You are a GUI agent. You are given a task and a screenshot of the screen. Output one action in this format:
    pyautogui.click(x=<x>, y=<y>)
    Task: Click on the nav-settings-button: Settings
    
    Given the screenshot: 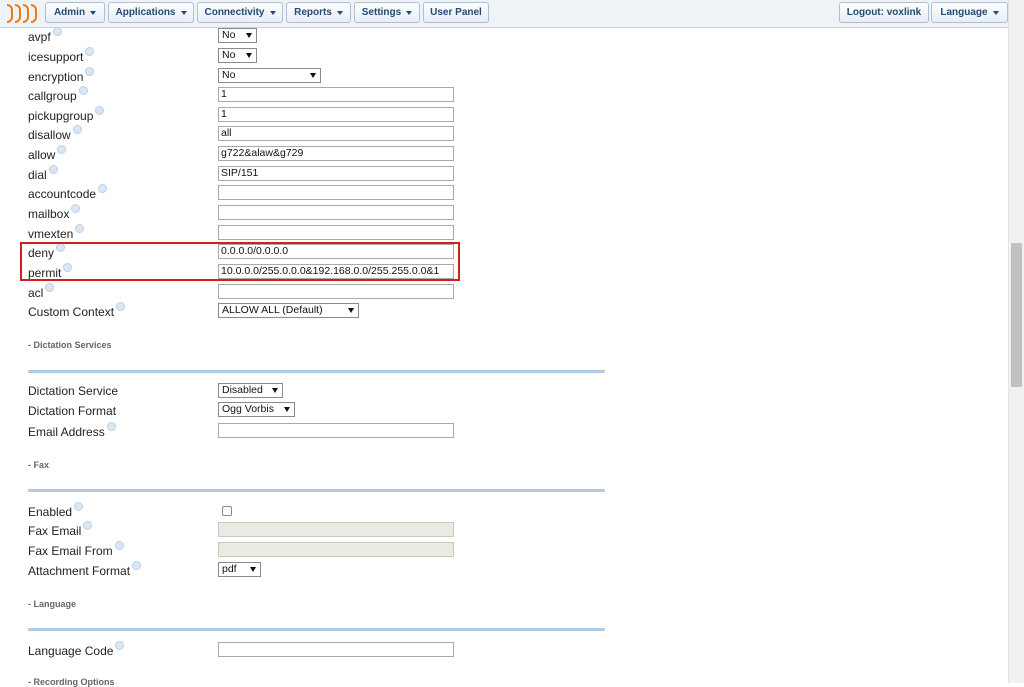 What is the action you would take?
    pyautogui.click(x=387, y=12)
    